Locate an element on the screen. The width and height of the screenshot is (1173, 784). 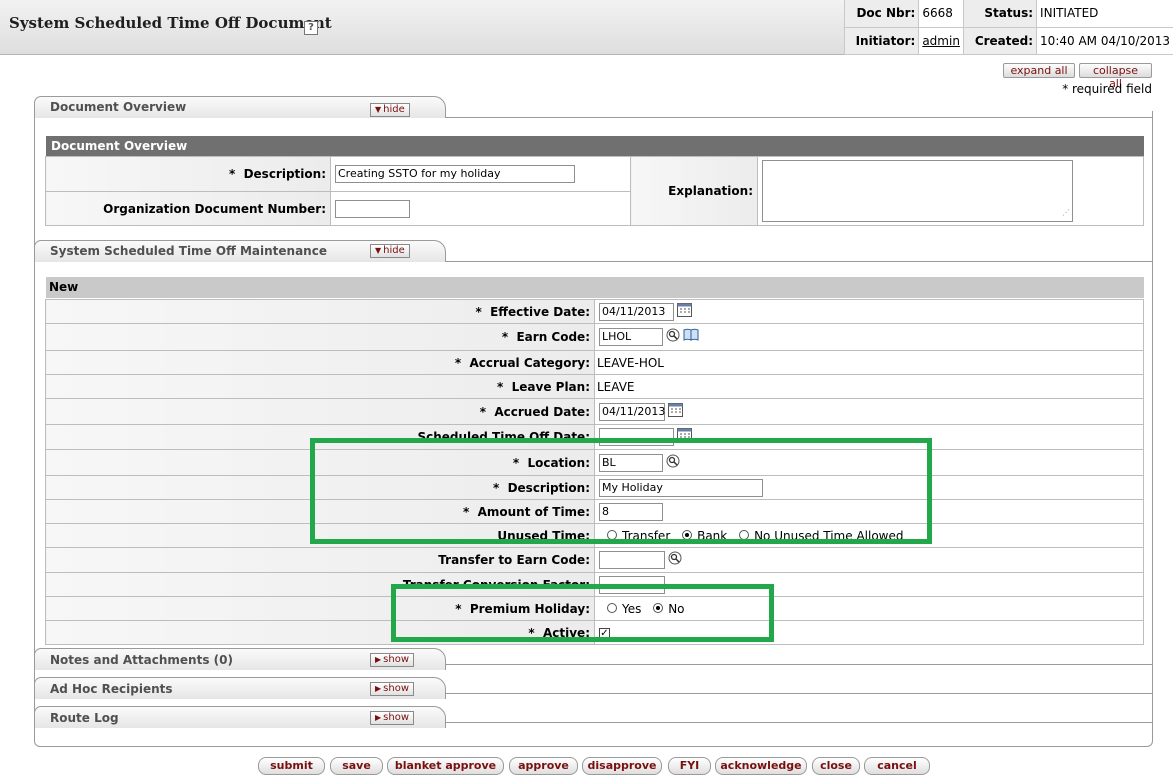
leave-plan-value: LEAVE is located at coordinates (869, 386).